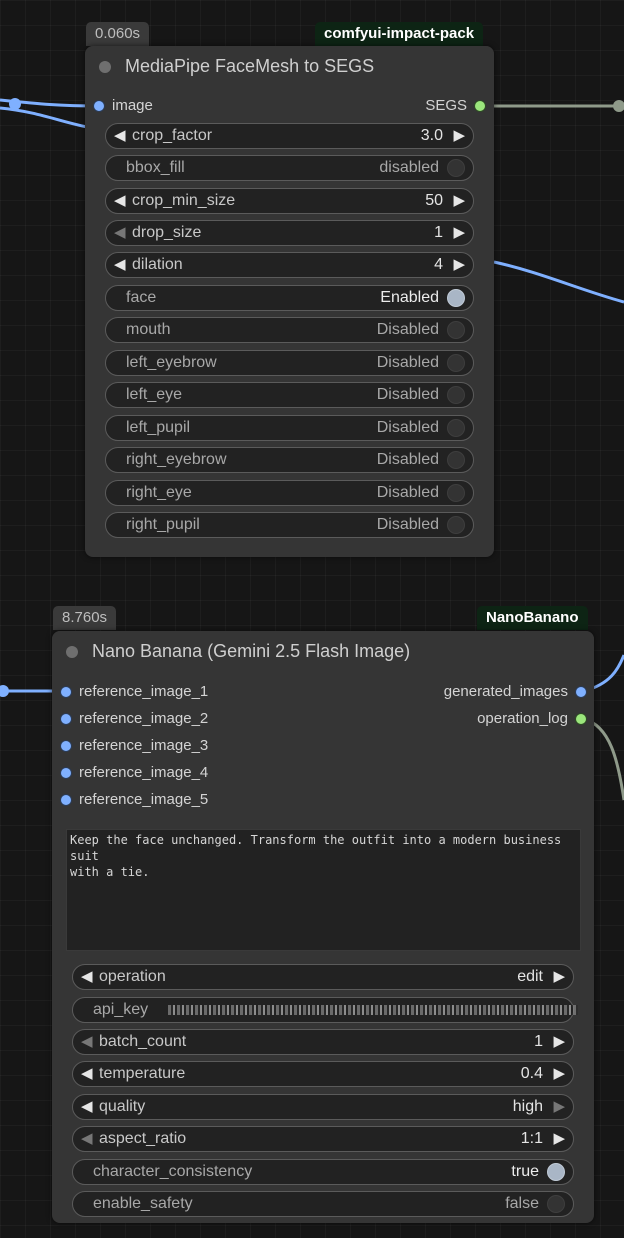 The width and height of the screenshot is (624, 1238). What do you see at coordinates (409, 297) in the screenshot?
I see `widget-value: Enabled` at bounding box center [409, 297].